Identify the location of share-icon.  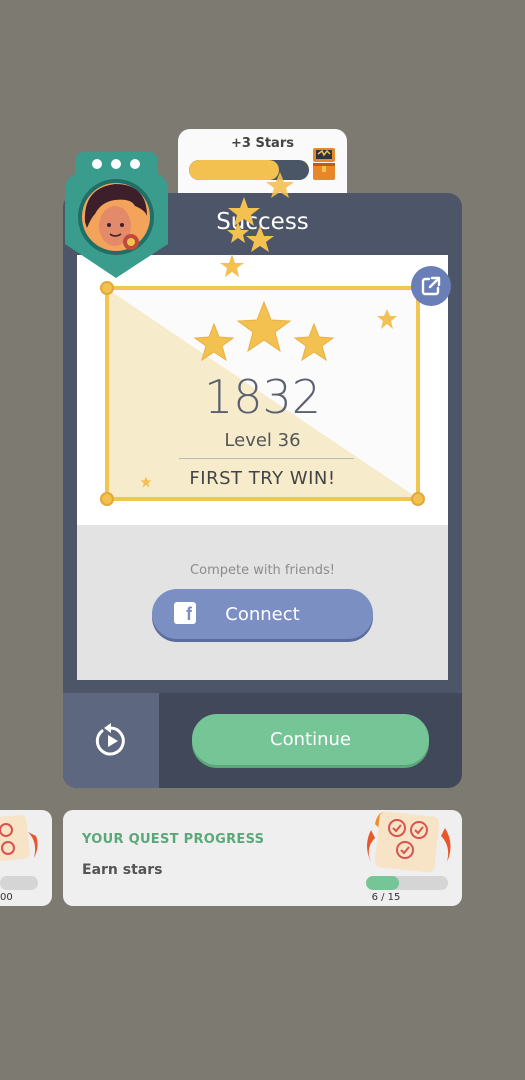
(431, 286).